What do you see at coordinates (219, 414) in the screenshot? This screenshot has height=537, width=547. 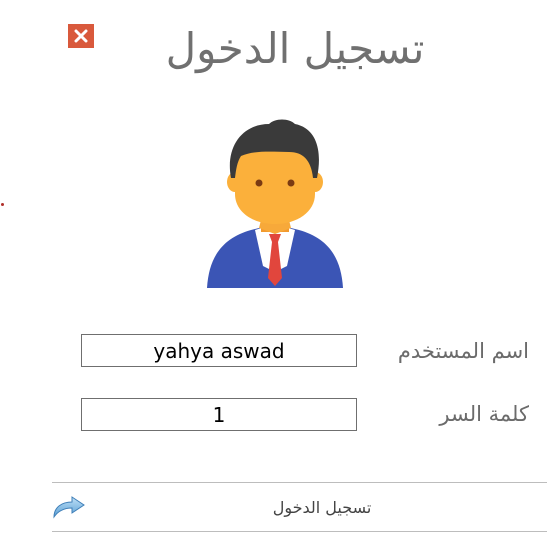 I see `password-field` at bounding box center [219, 414].